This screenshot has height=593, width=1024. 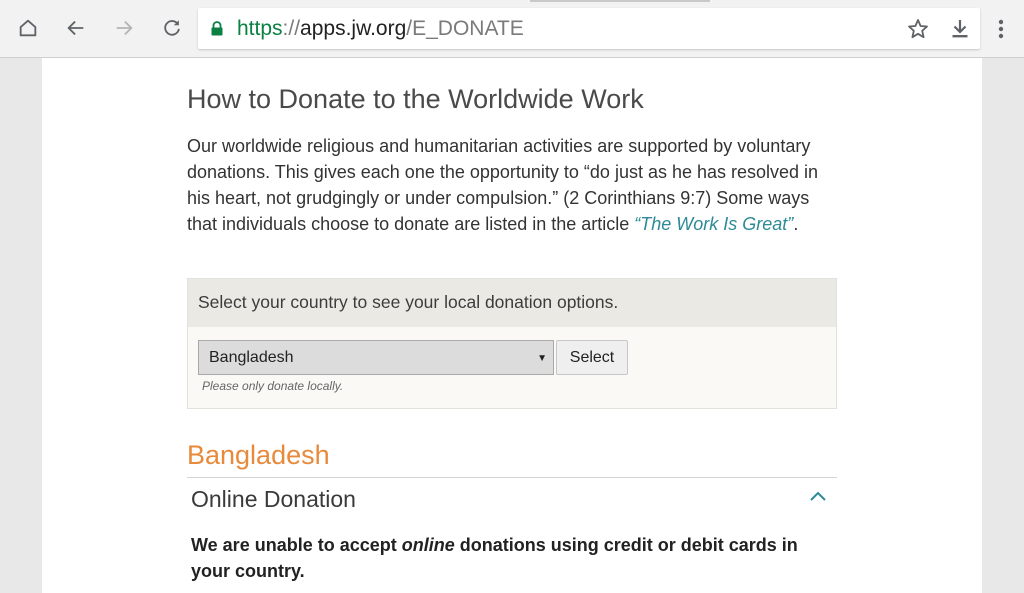 I want to click on url-scheme: https, so click(x=260, y=28).